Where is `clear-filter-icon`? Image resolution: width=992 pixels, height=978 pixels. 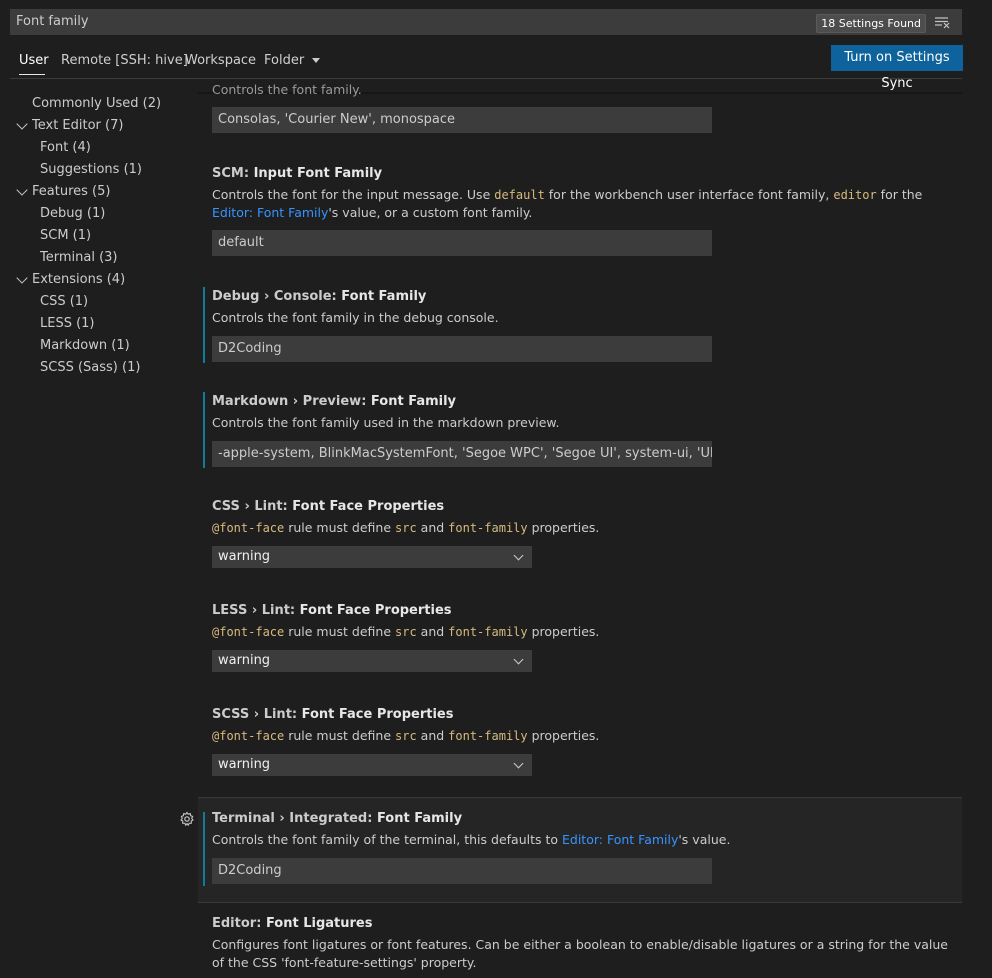
clear-filter-icon is located at coordinates (943, 22).